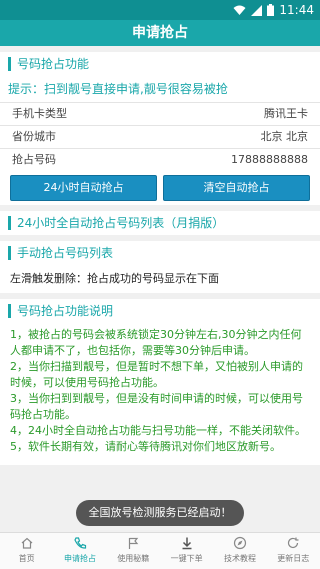 This screenshot has width=320, height=569. I want to click on row-value: 腾讯王卡, so click(286, 113).